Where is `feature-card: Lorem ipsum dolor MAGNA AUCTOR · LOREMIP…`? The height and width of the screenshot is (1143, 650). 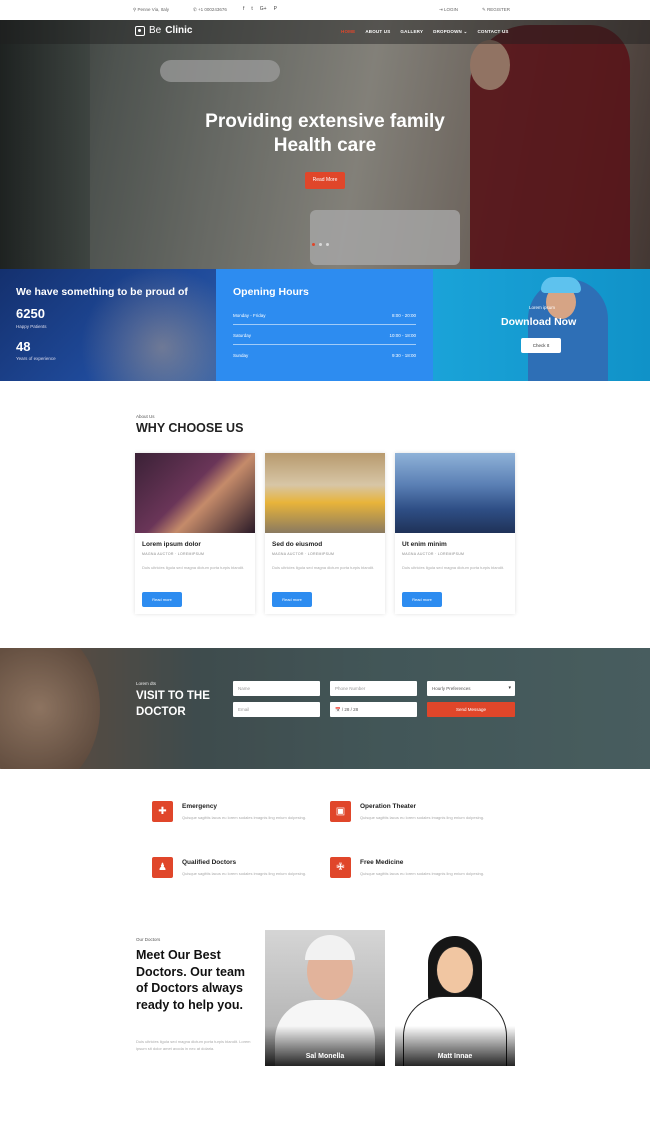 feature-card: Lorem ipsum dolor MAGNA AUCTOR · LOREMIP… is located at coordinates (195, 533).